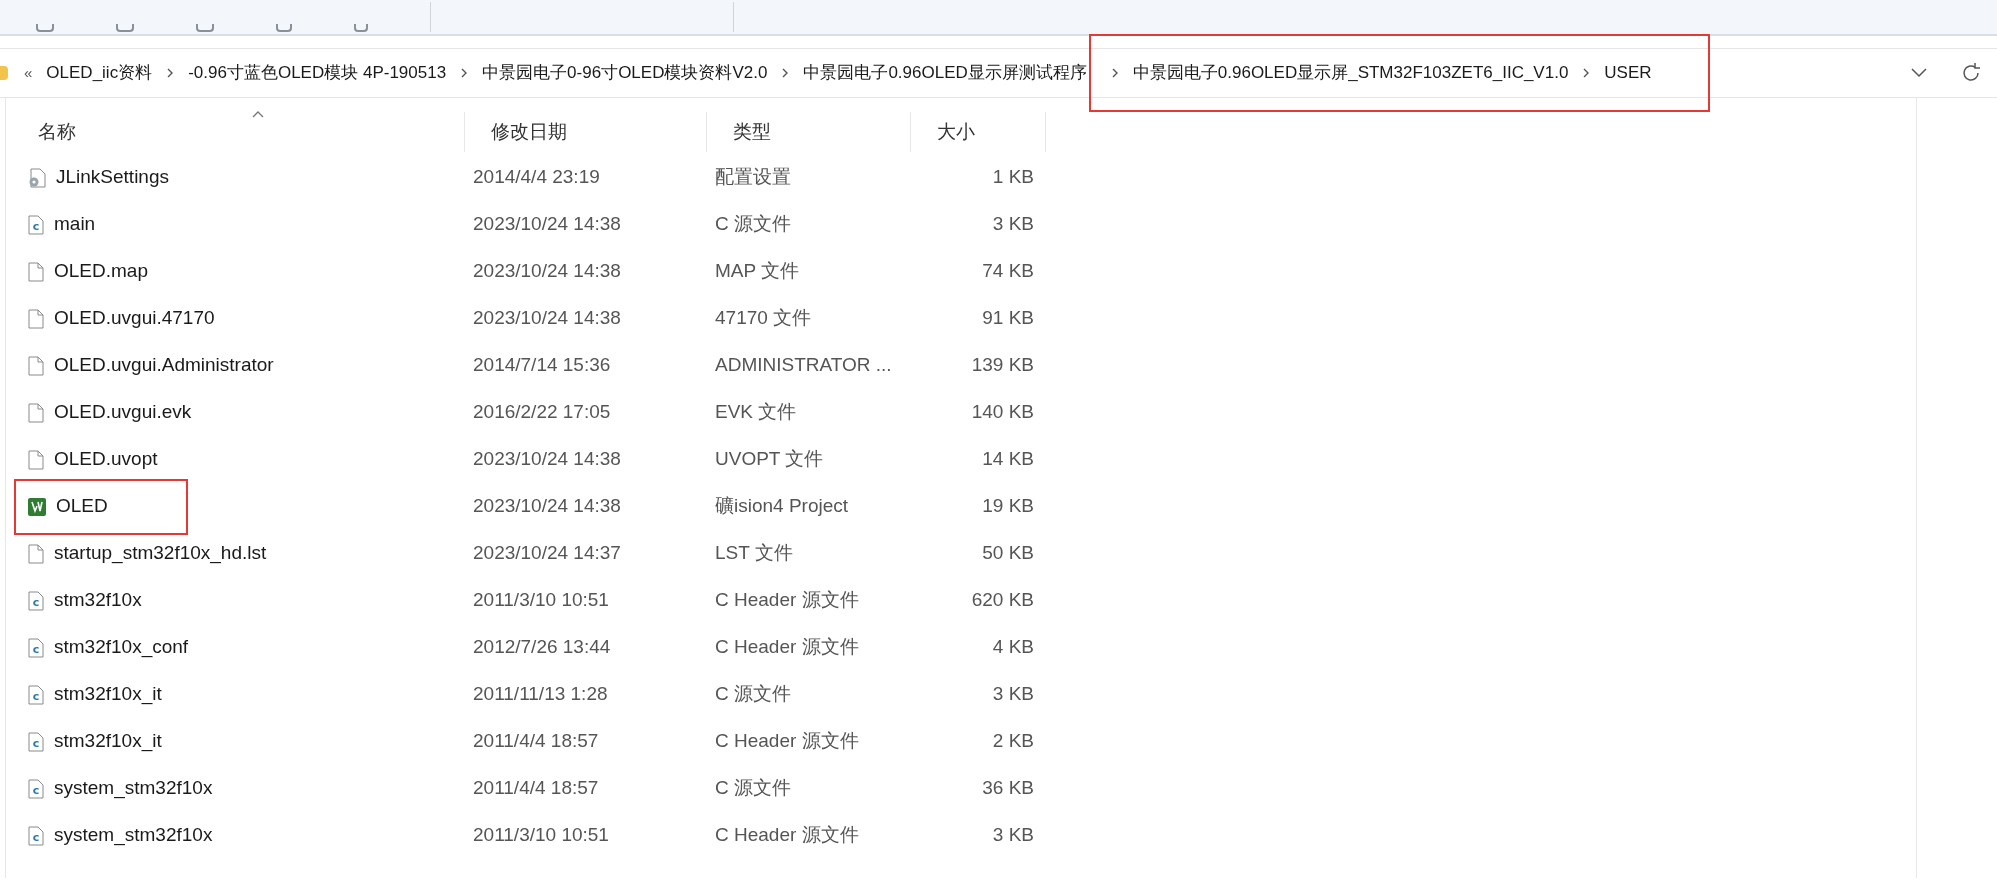 The height and width of the screenshot is (891, 1997). Describe the element at coordinates (769, 459) in the screenshot. I see `file-type: UVOPT 文件` at that location.